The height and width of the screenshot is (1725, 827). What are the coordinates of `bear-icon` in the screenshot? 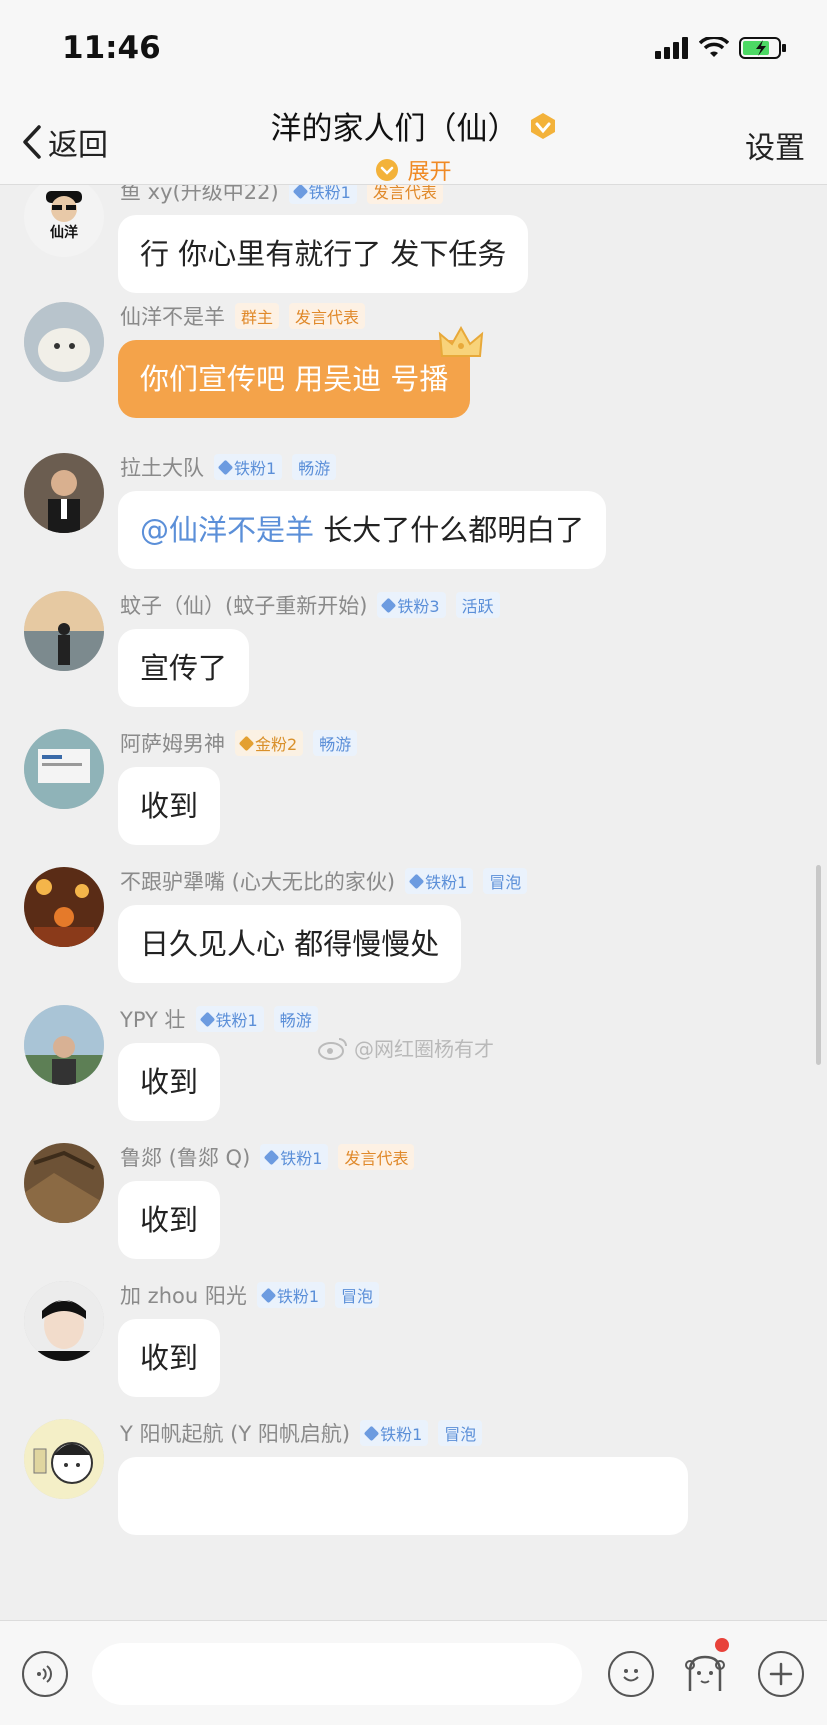 It's located at (705, 1673).